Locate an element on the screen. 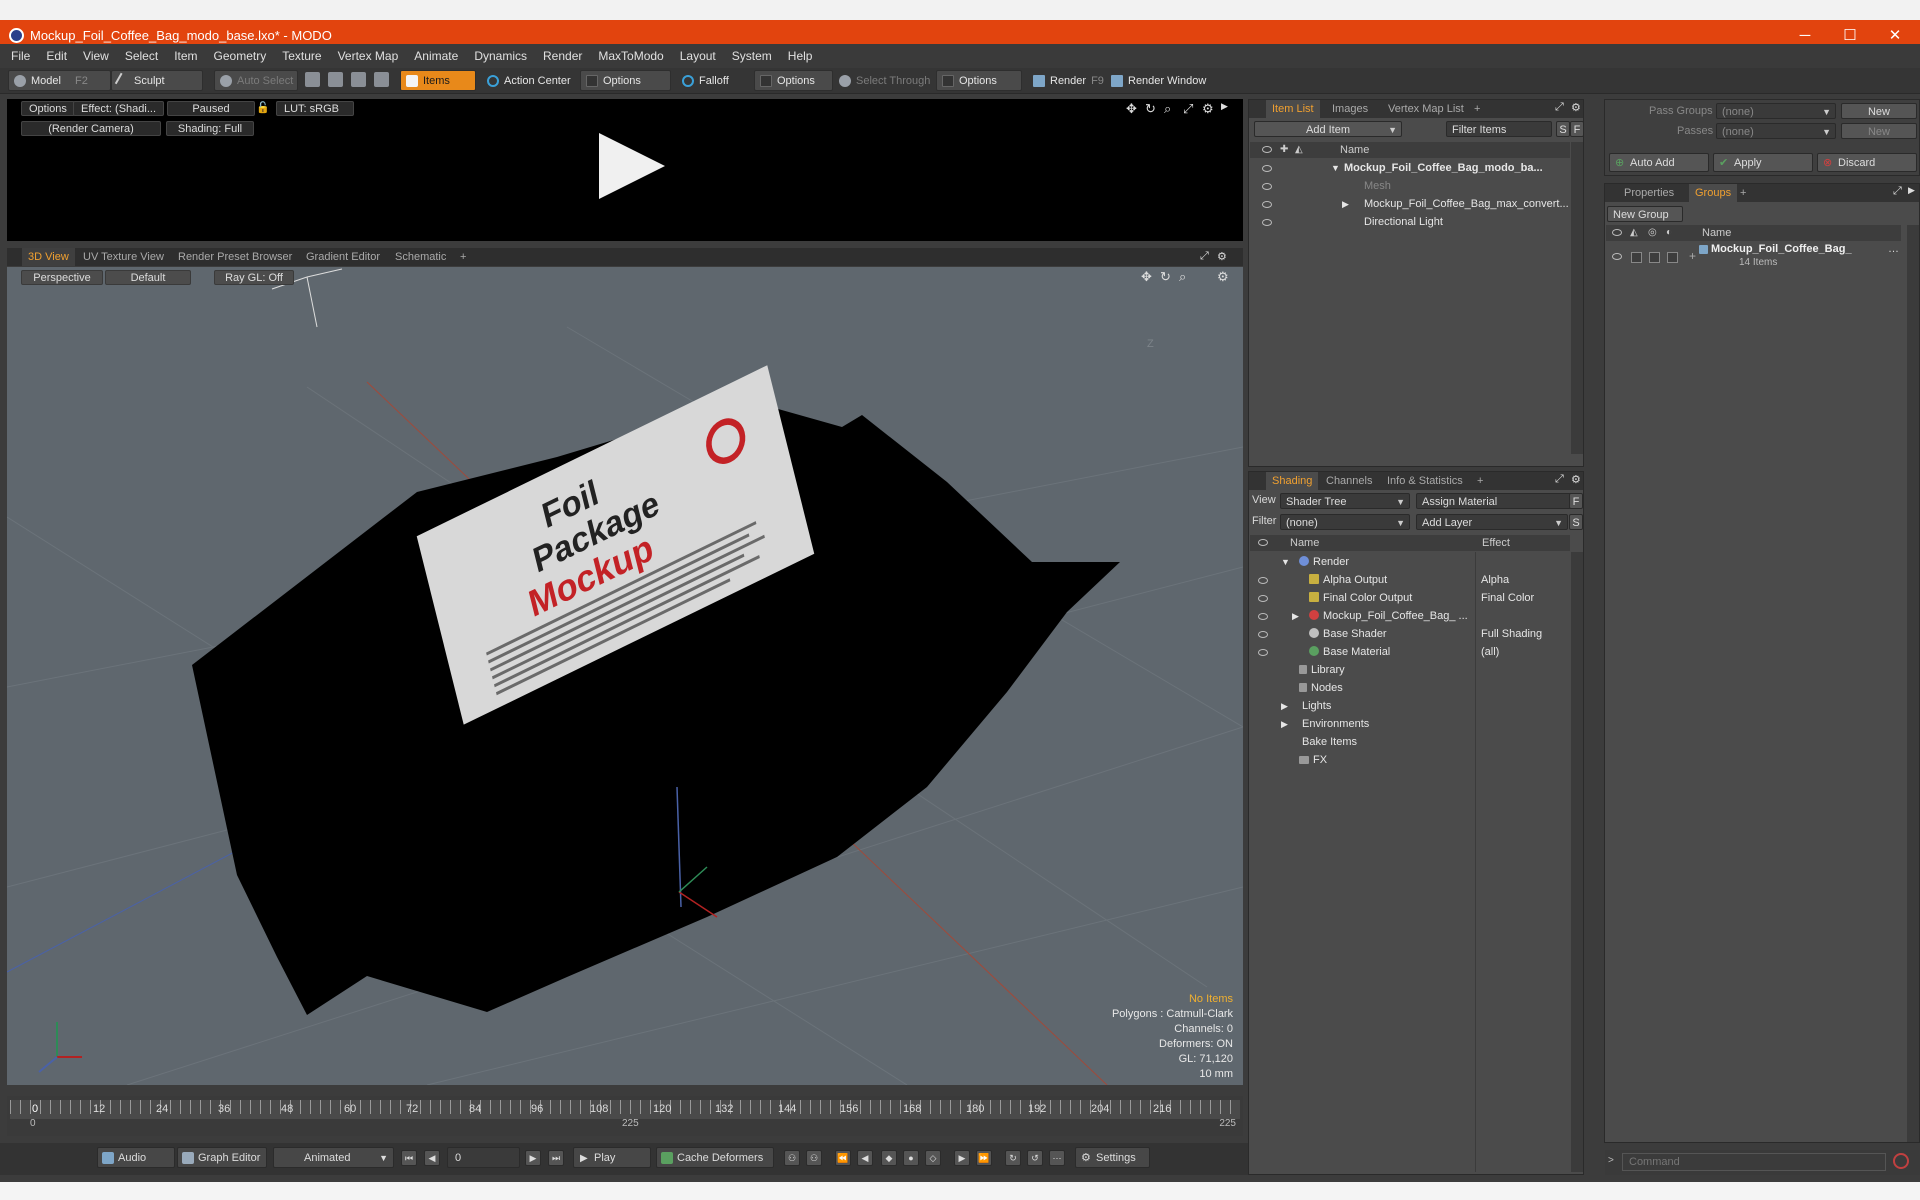 Image resolution: width=1920 pixels, height=1200 pixels. move-icon: ✥ is located at coordinates (1146, 277).